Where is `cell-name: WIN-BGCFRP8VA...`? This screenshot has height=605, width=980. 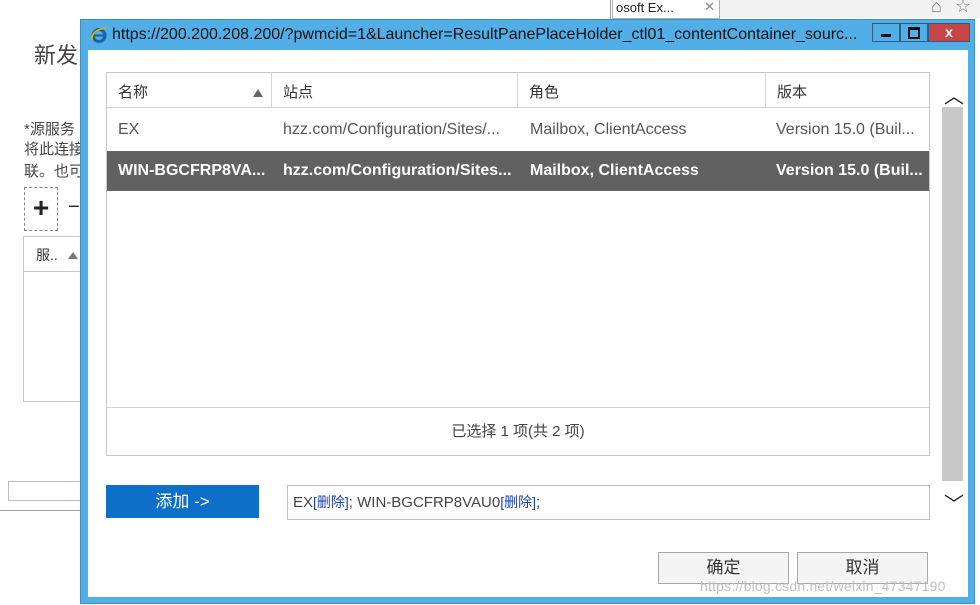
cell-name: WIN-BGCFRP8VA... is located at coordinates (192, 170).